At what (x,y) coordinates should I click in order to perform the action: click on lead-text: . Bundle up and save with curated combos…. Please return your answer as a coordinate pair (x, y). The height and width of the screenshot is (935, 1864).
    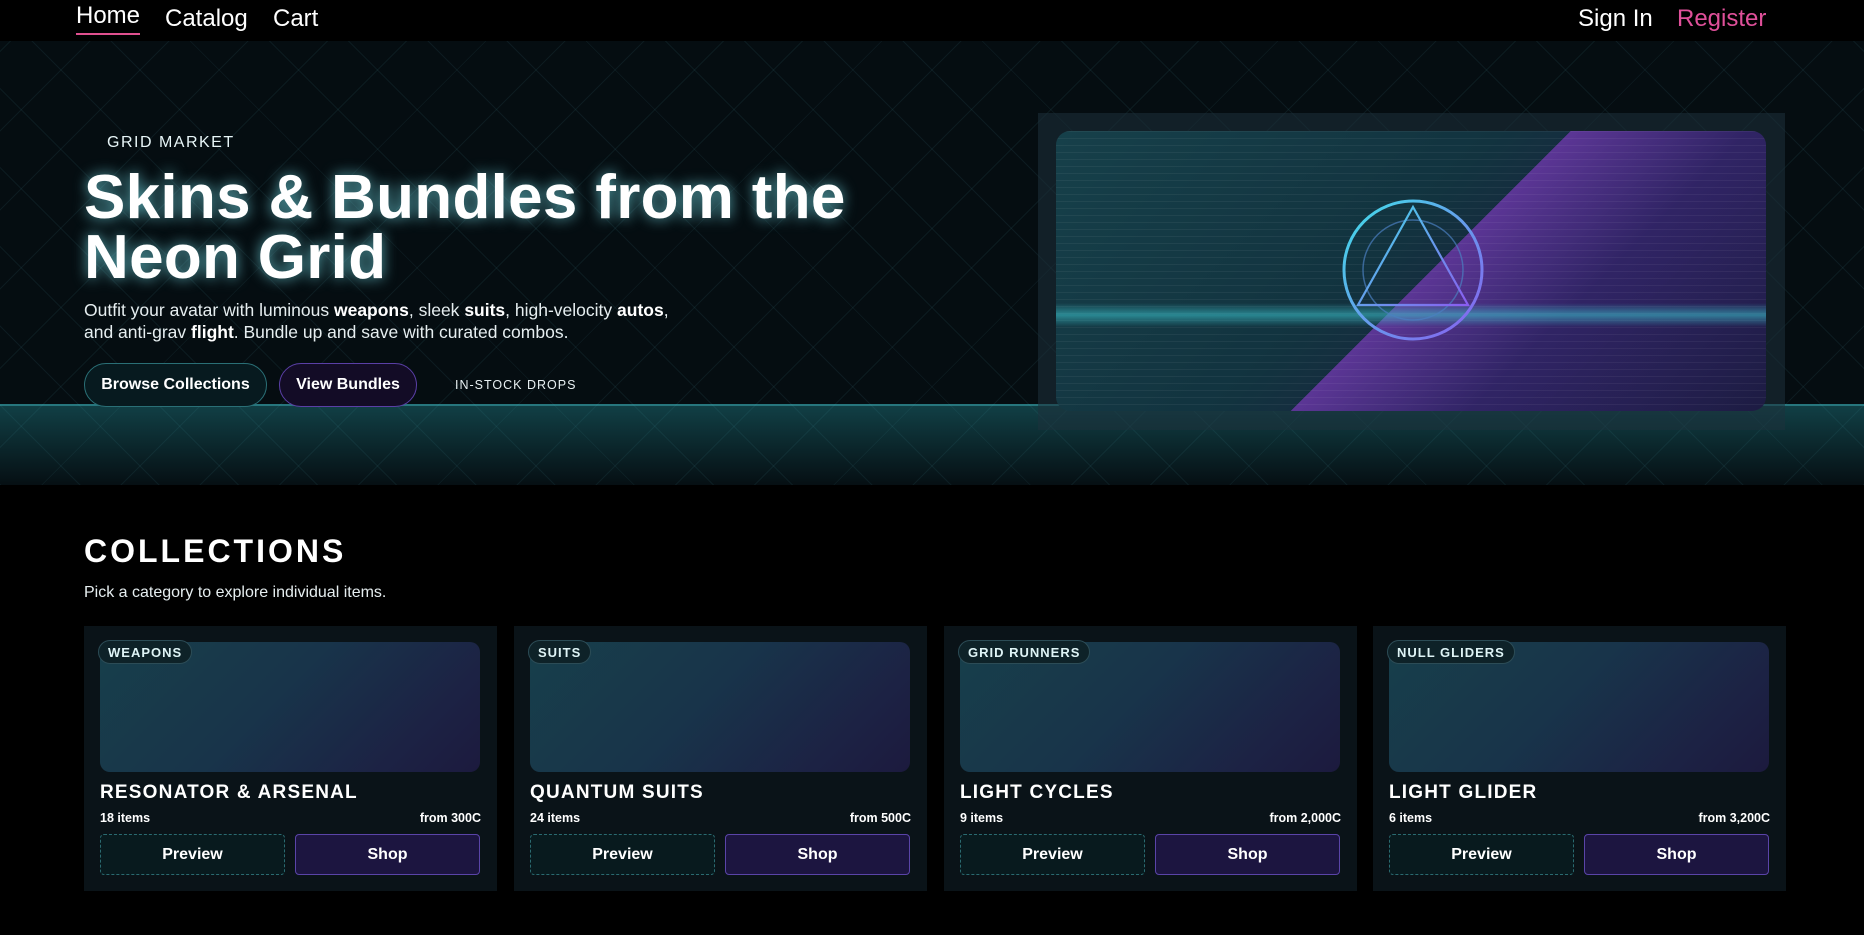
    Looking at the image, I should click on (401, 332).